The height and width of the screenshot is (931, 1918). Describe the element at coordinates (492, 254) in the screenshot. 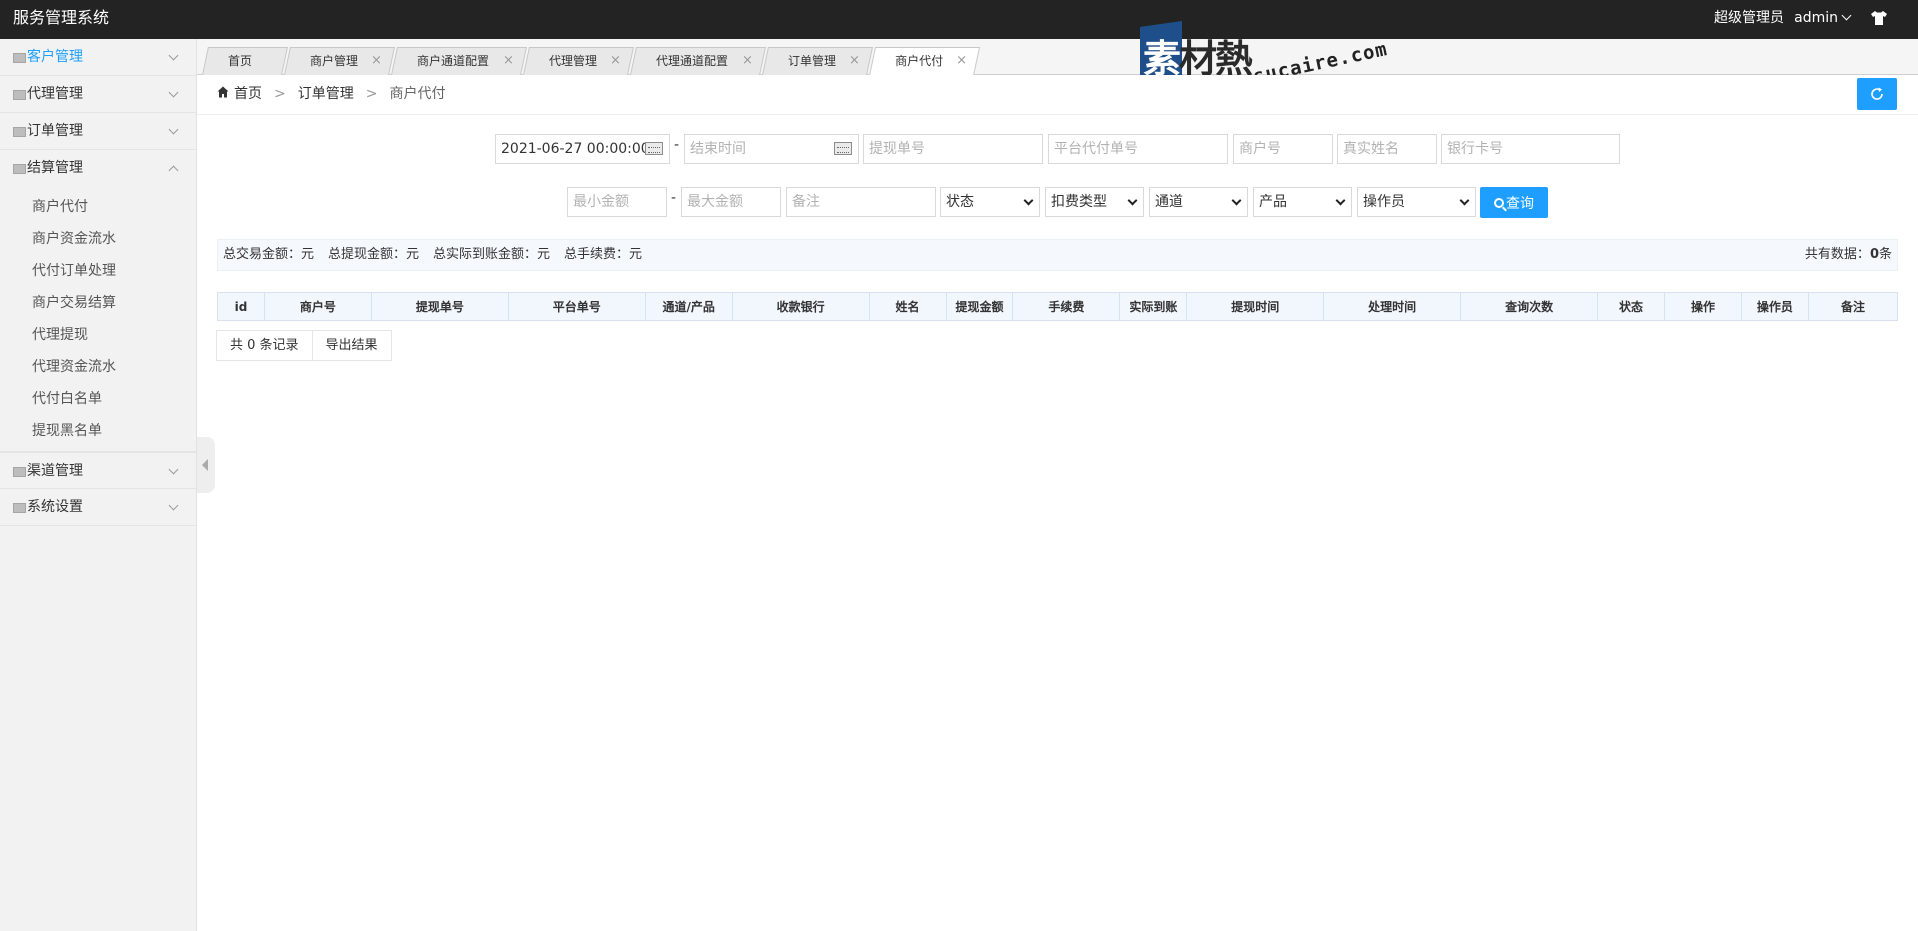

I see `total-actual-amount: 总实际到账金额：元` at that location.